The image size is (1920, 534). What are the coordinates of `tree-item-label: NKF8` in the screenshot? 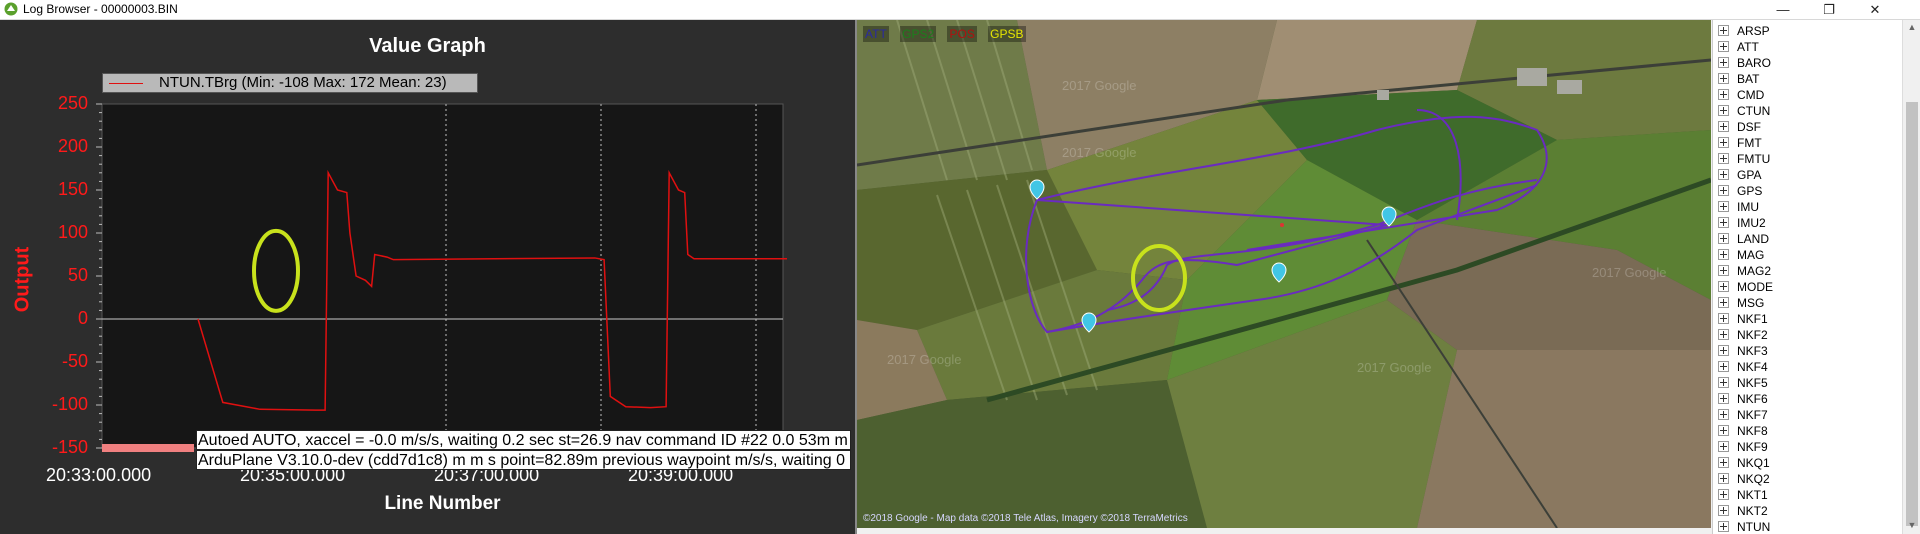 It's located at (1752, 431).